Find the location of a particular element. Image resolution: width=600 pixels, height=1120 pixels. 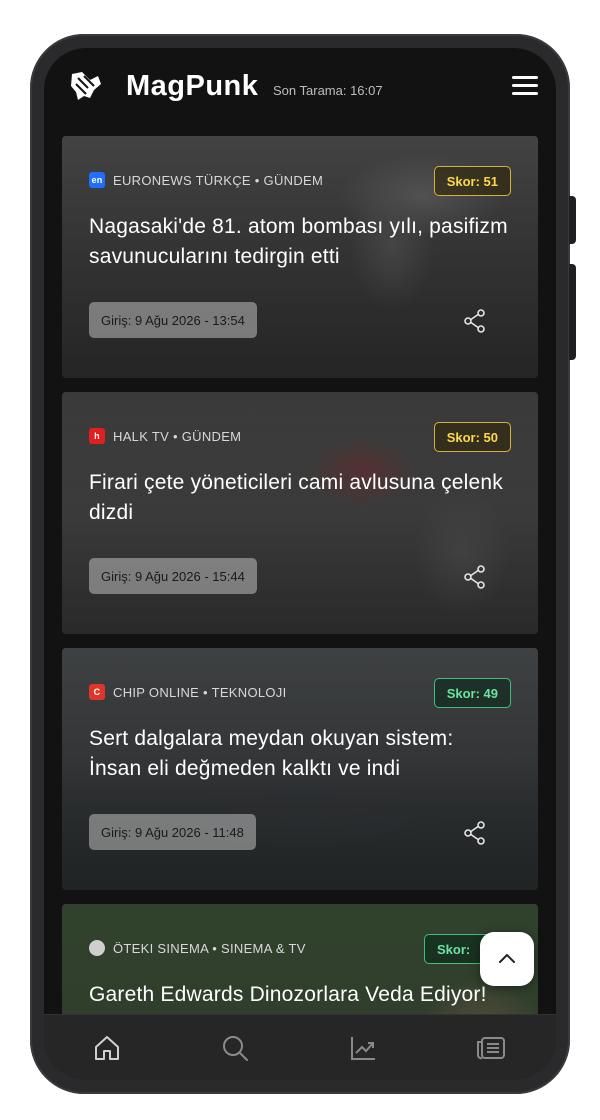

card-source: ÖTEKI SINEMA • SINEMA & TV is located at coordinates (197, 948).